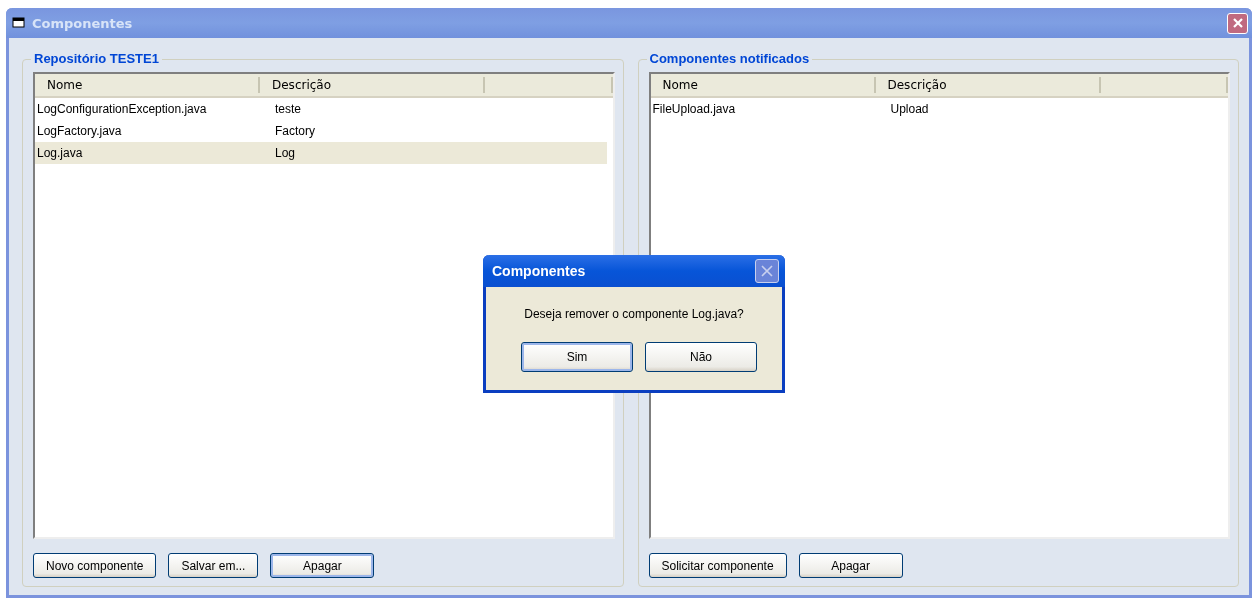  Describe the element at coordinates (19, 23) in the screenshot. I see `window-icon` at that location.